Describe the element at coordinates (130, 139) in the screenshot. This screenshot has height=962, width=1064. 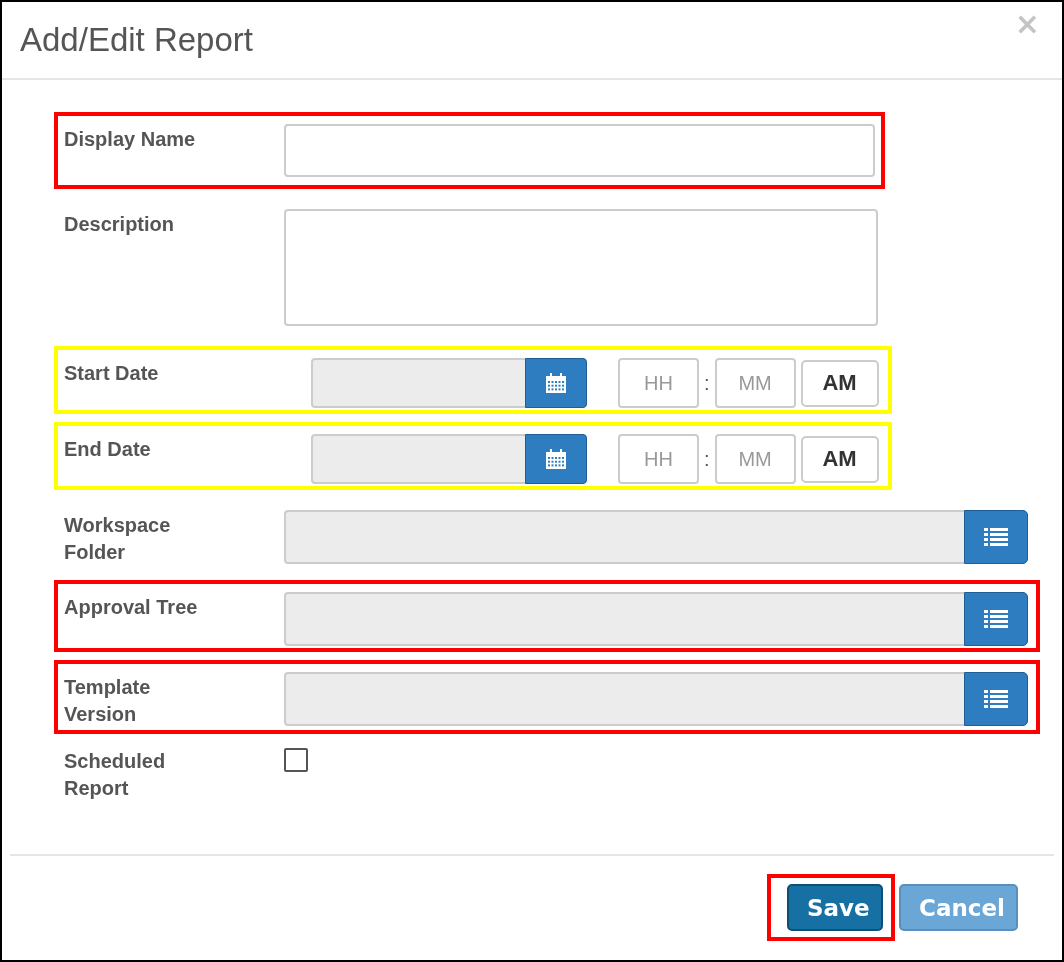
I see `field-label: Display Name` at that location.